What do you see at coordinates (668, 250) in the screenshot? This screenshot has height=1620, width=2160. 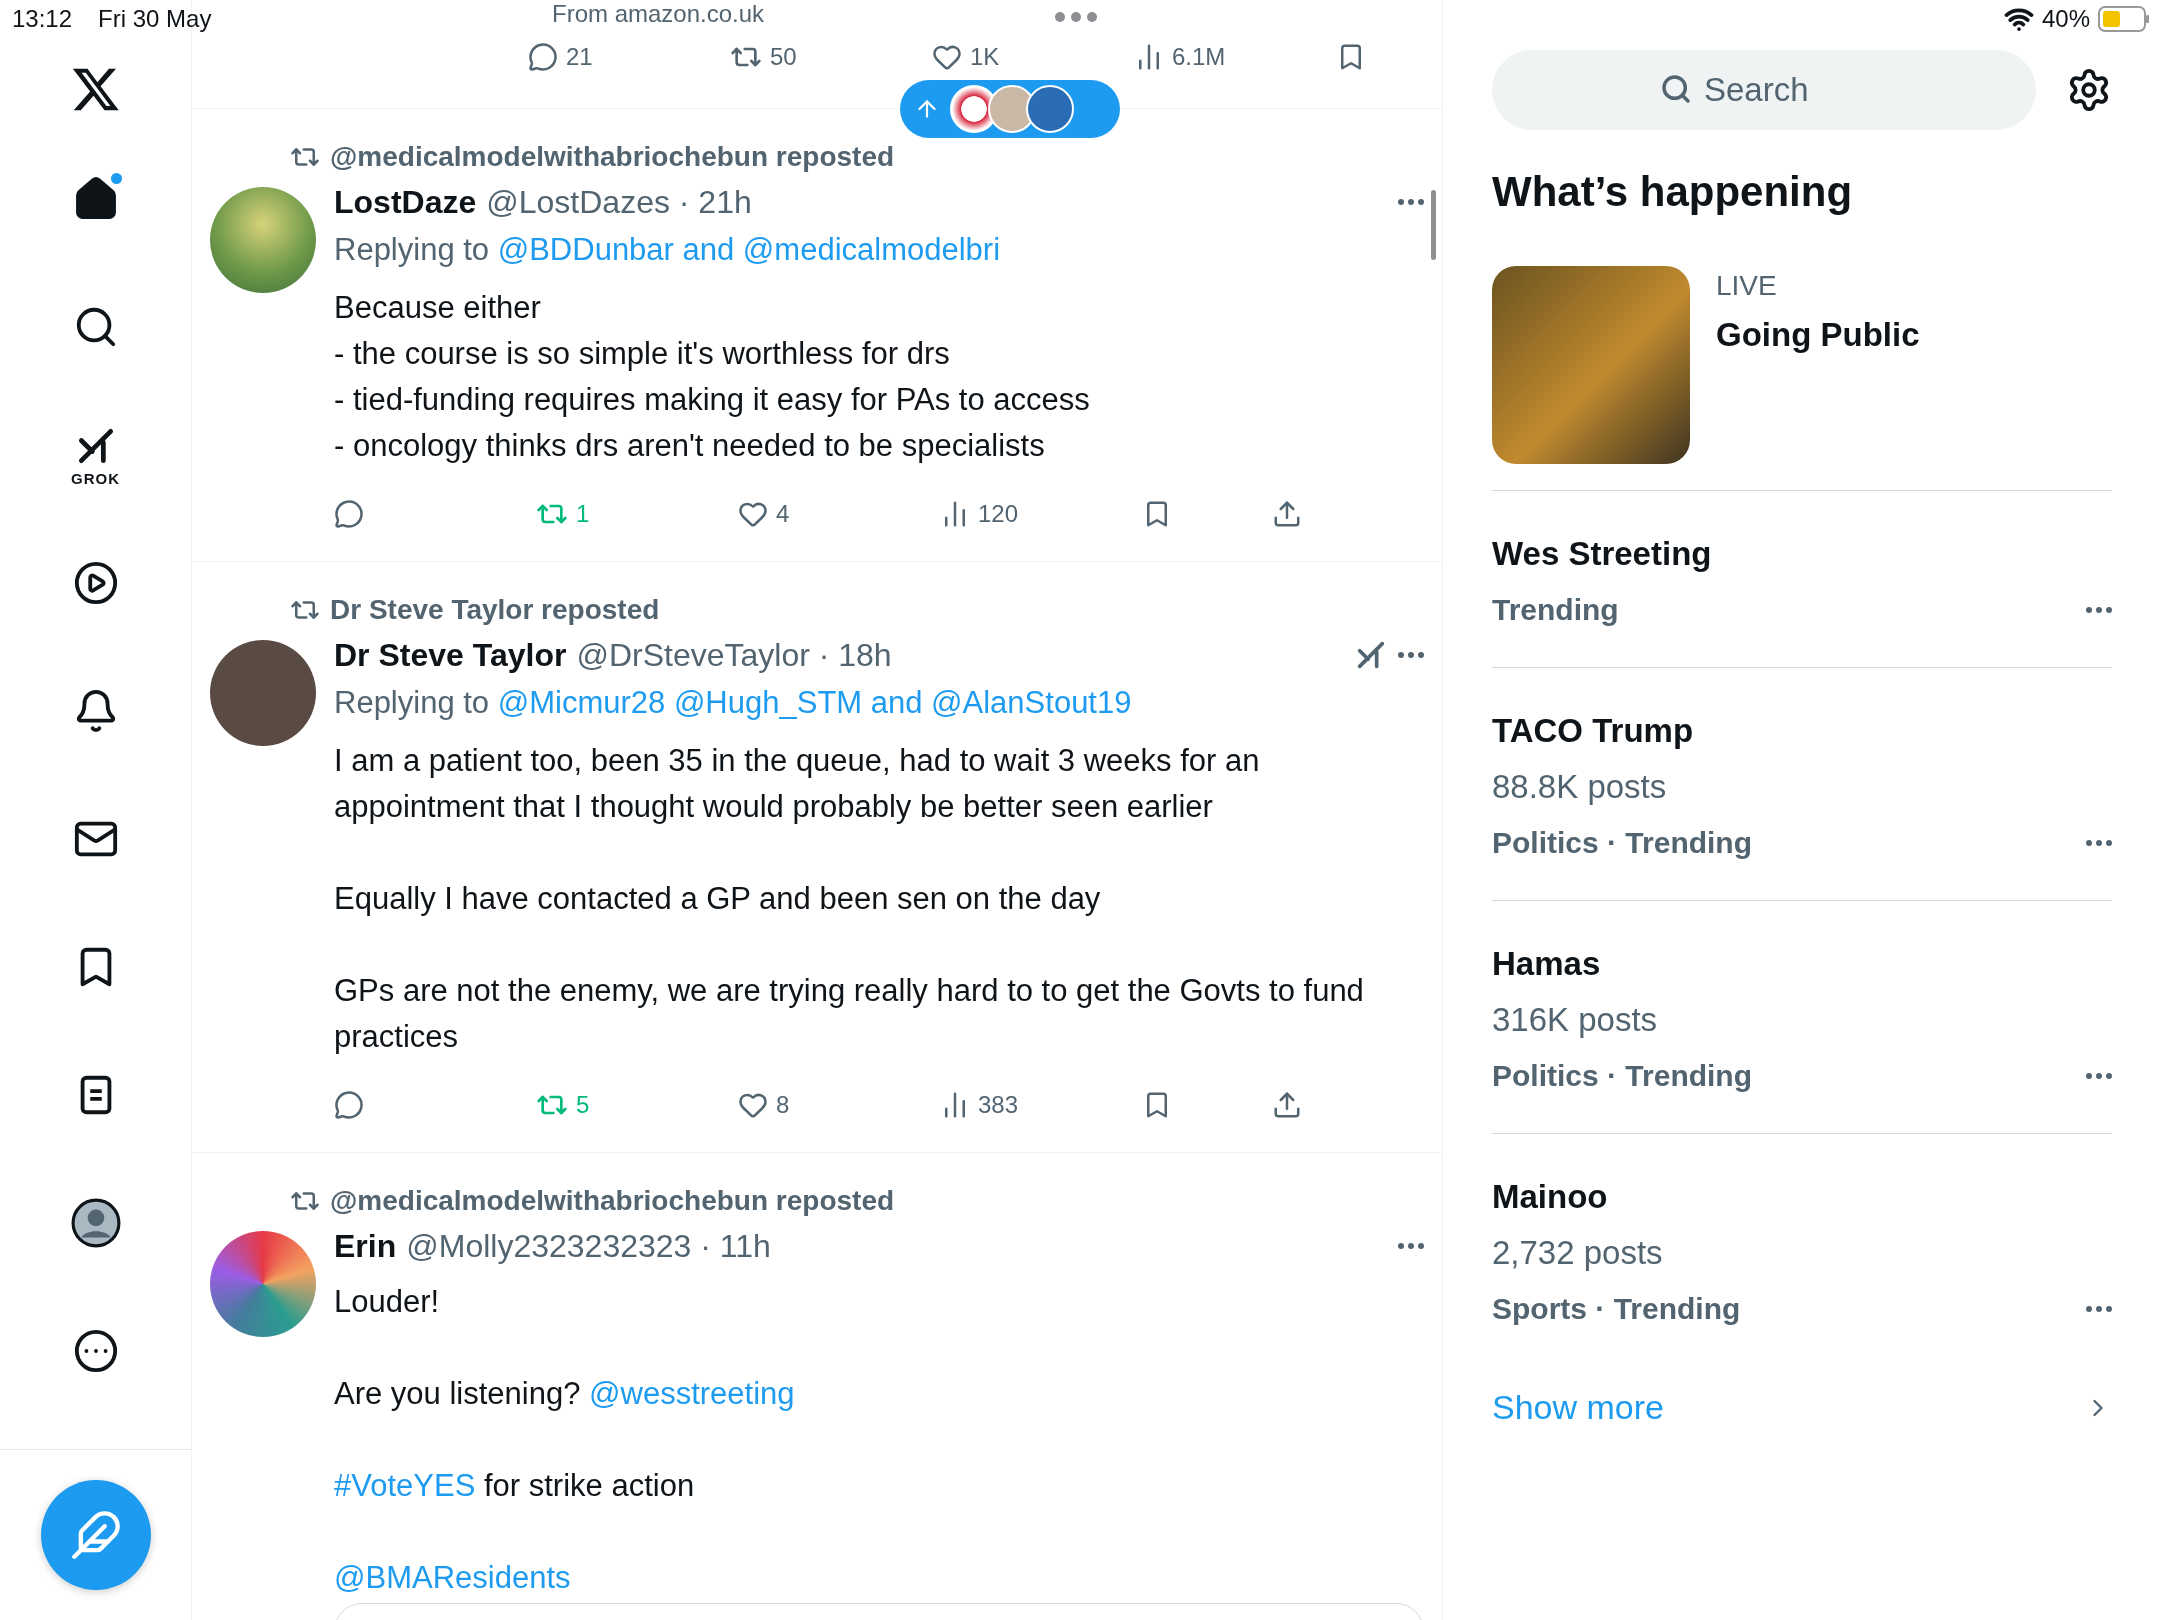 I see `replying-to-text: Replying to @BDDunbar and @medicalmodelbri` at bounding box center [668, 250].